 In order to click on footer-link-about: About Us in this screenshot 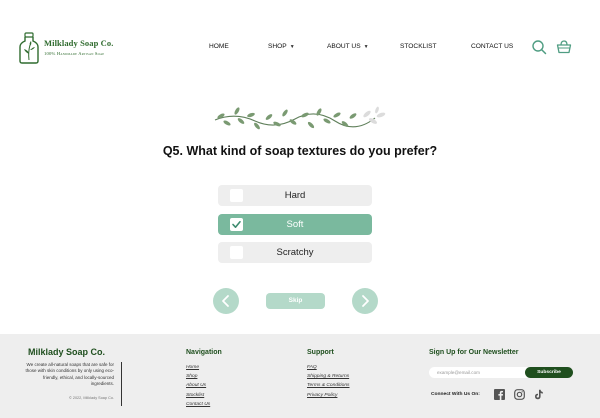, I will do `click(198, 385)`.